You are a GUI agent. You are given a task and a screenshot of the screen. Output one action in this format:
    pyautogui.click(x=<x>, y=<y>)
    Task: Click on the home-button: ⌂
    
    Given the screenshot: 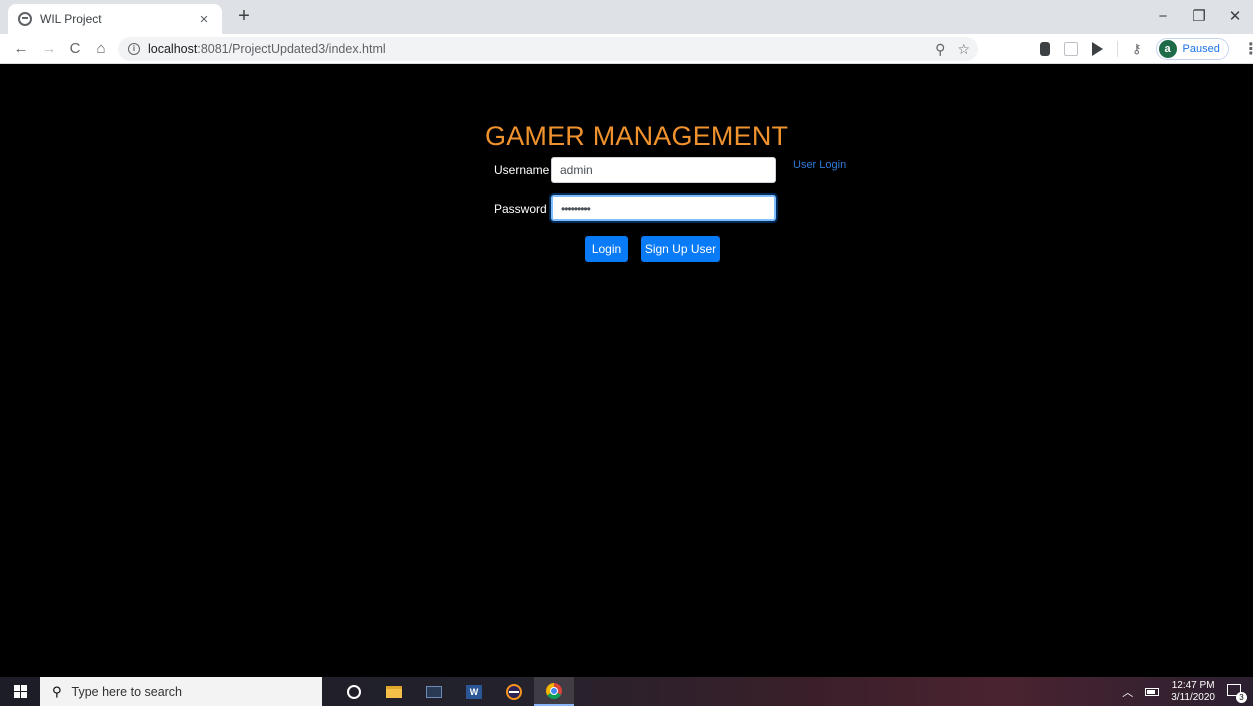 What is the action you would take?
    pyautogui.click(x=101, y=49)
    